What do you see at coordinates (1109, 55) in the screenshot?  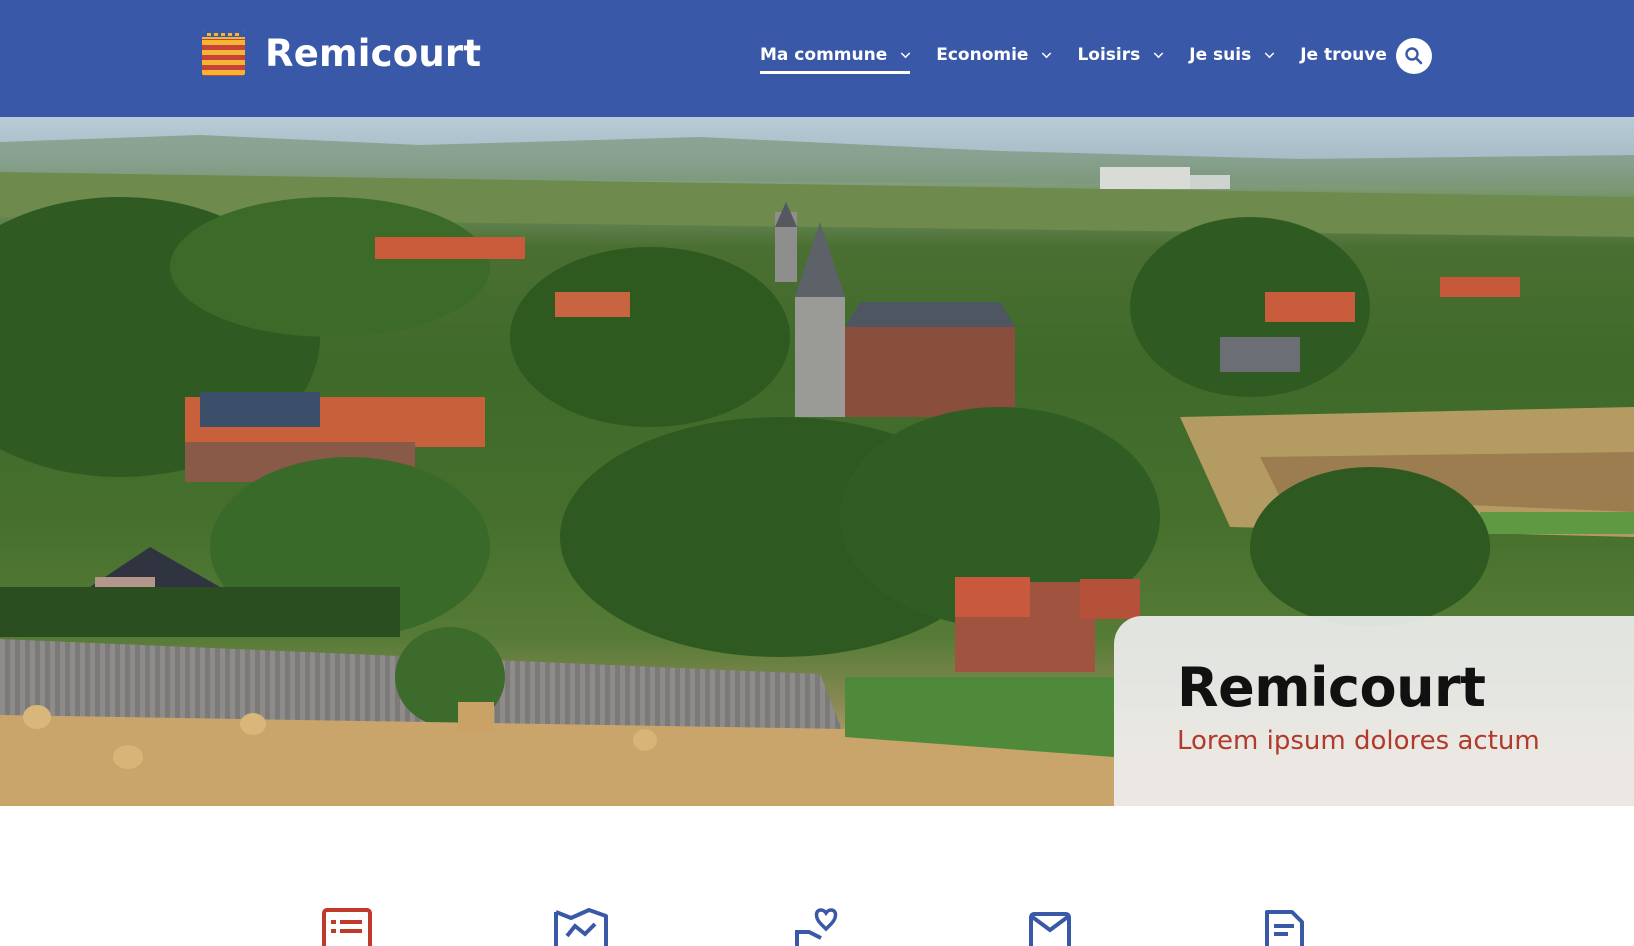 I see `nav-item-label: Loisirs` at bounding box center [1109, 55].